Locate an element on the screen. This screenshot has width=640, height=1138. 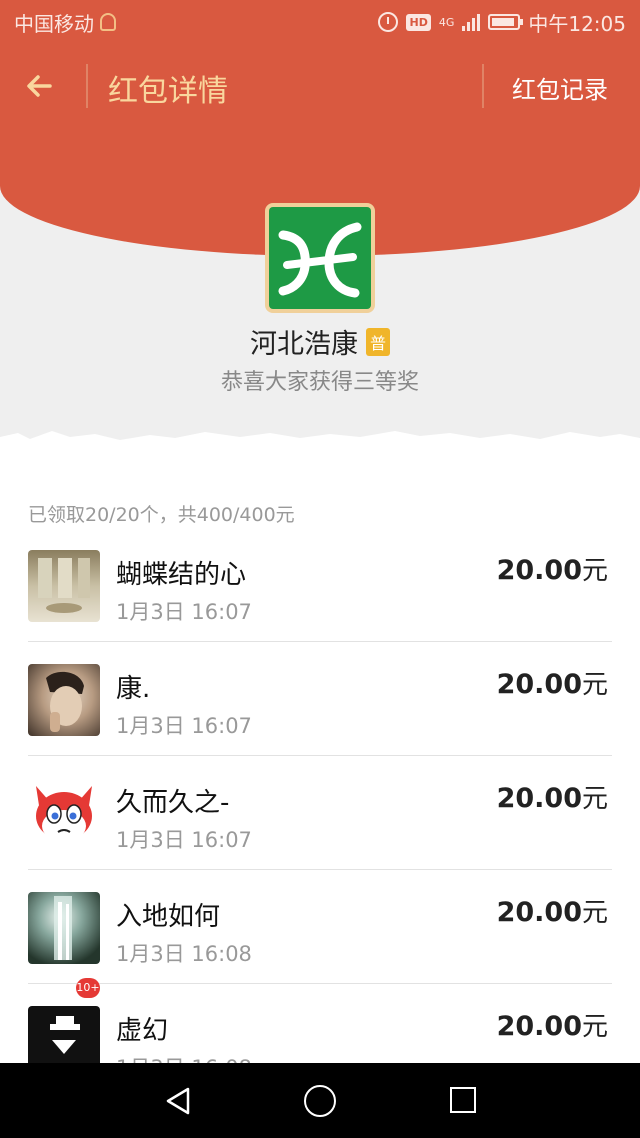
fox-cartoon-icon is located at coordinates (64, 814).